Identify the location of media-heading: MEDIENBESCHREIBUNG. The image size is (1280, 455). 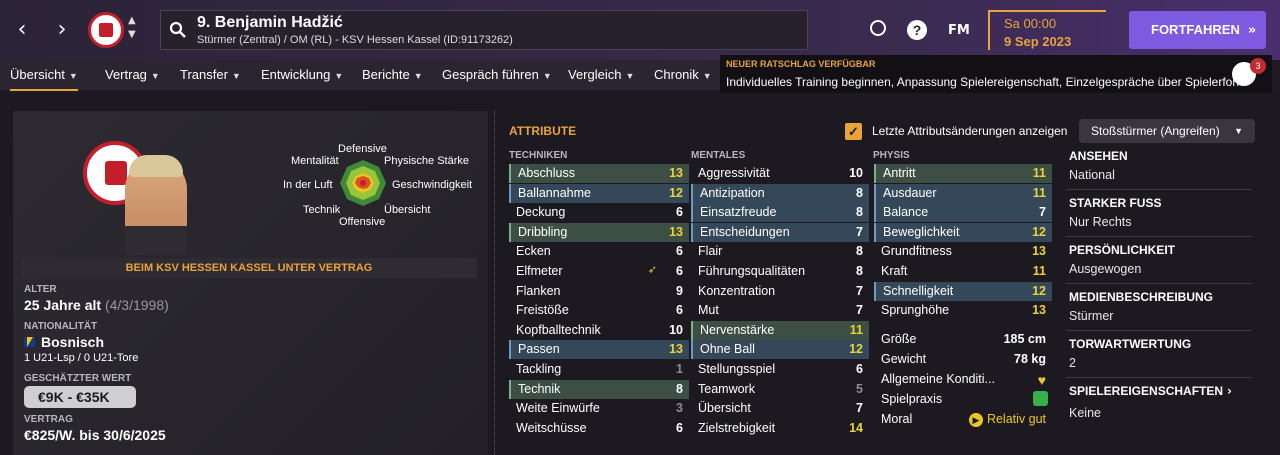
(1141, 297).